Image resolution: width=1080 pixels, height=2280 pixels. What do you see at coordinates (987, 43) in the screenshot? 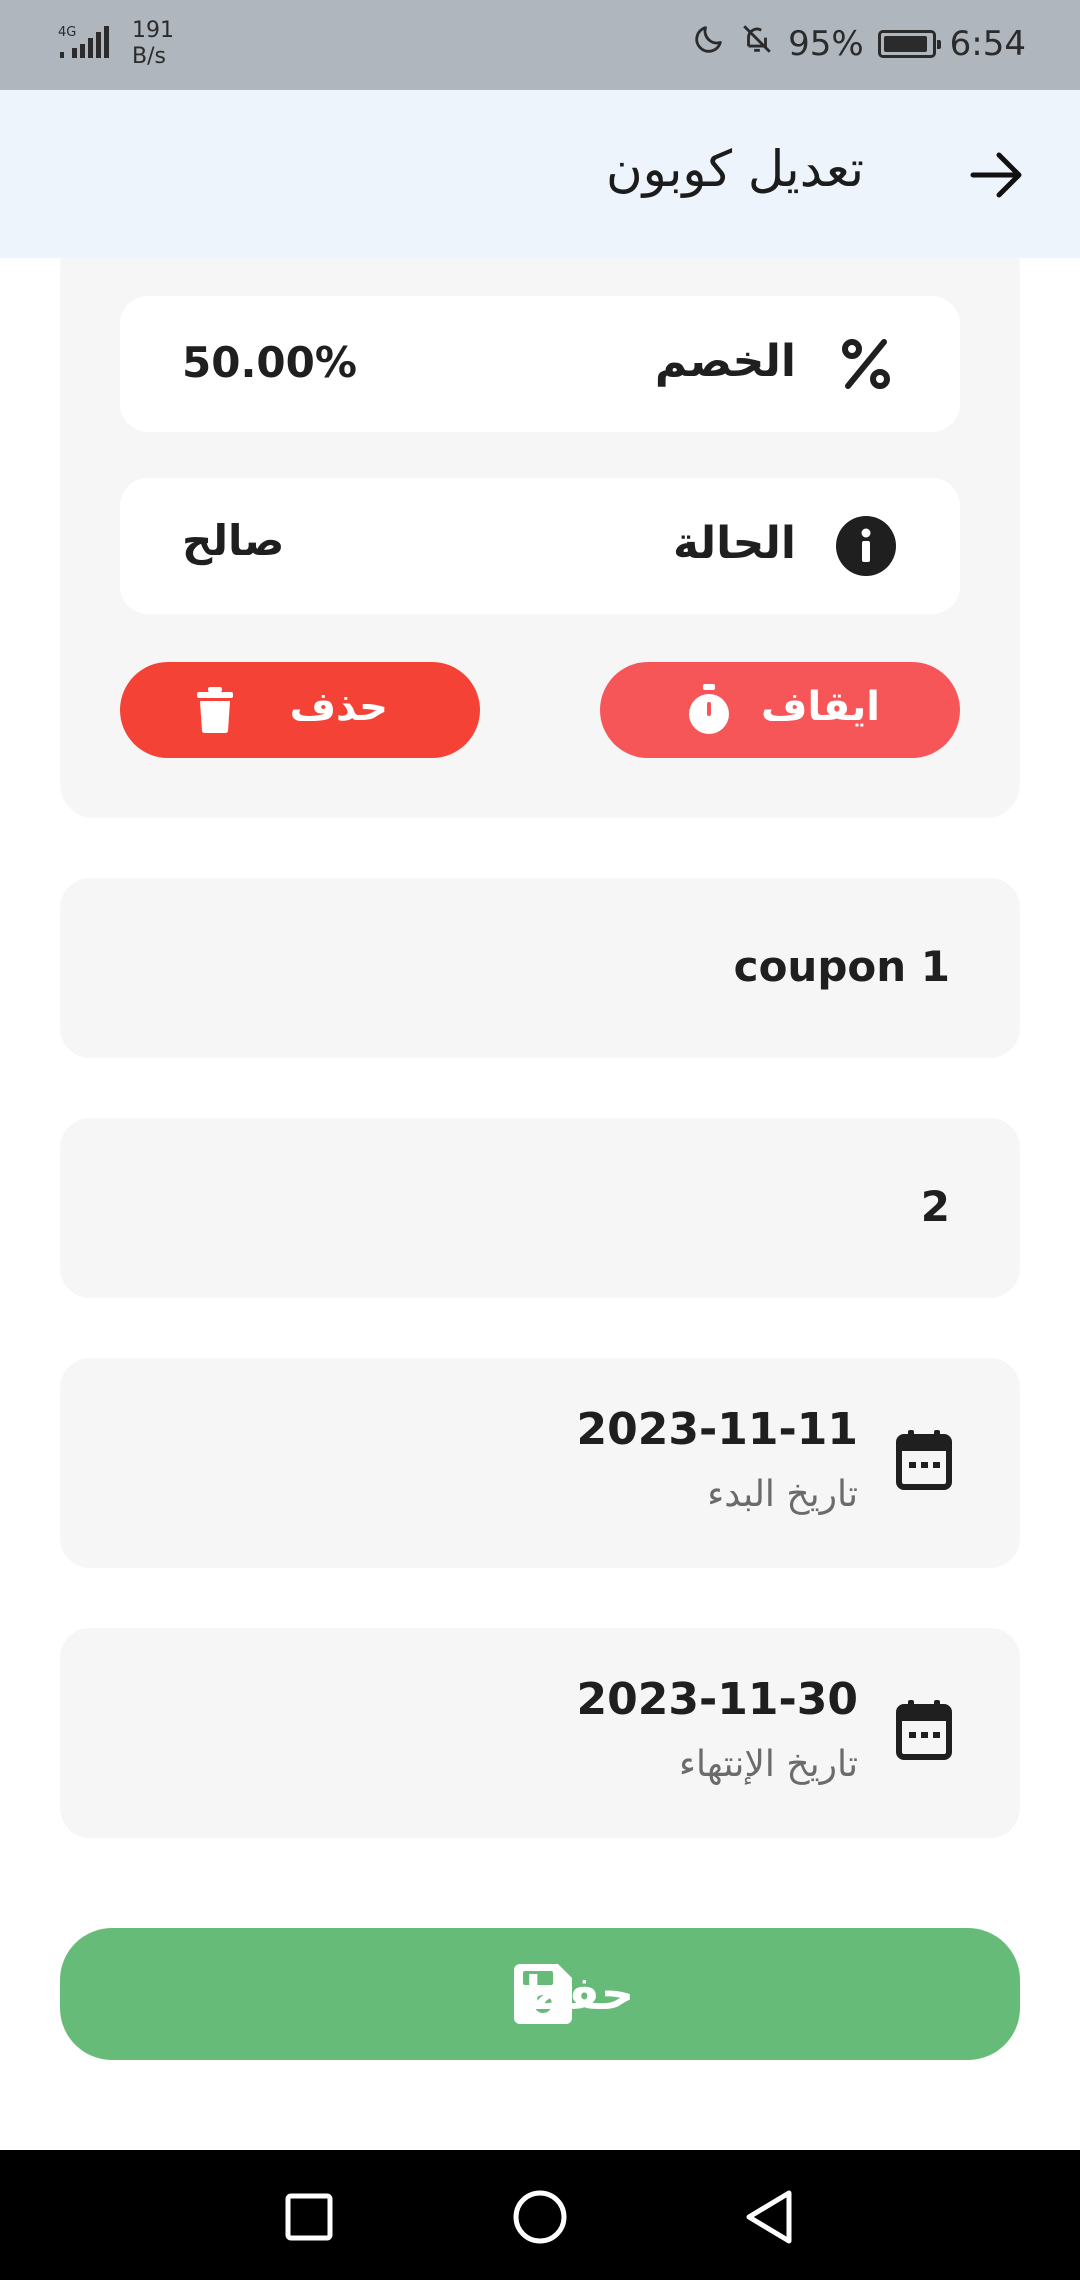
I see `clock: 6:54` at bounding box center [987, 43].